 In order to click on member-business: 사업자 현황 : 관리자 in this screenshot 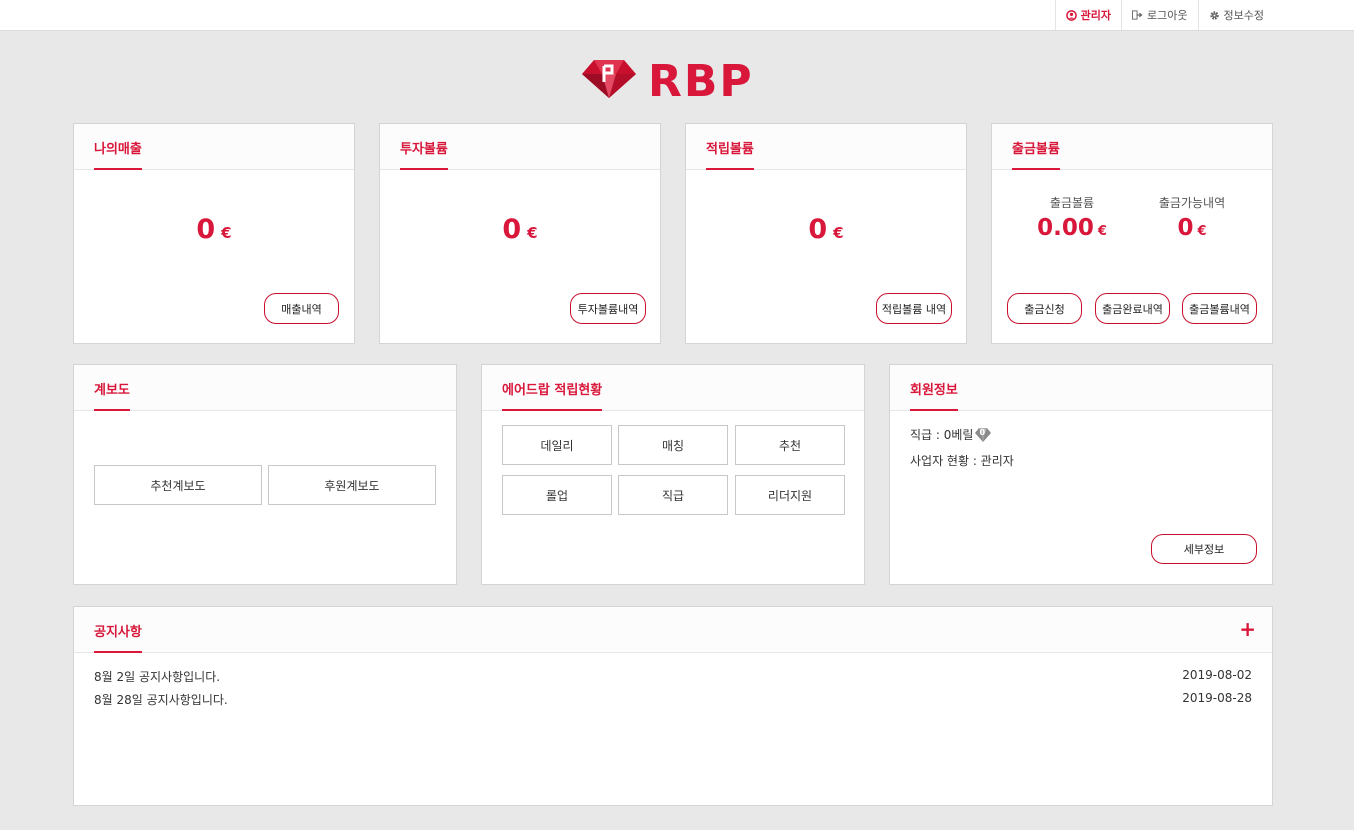, I will do `click(962, 461)`.